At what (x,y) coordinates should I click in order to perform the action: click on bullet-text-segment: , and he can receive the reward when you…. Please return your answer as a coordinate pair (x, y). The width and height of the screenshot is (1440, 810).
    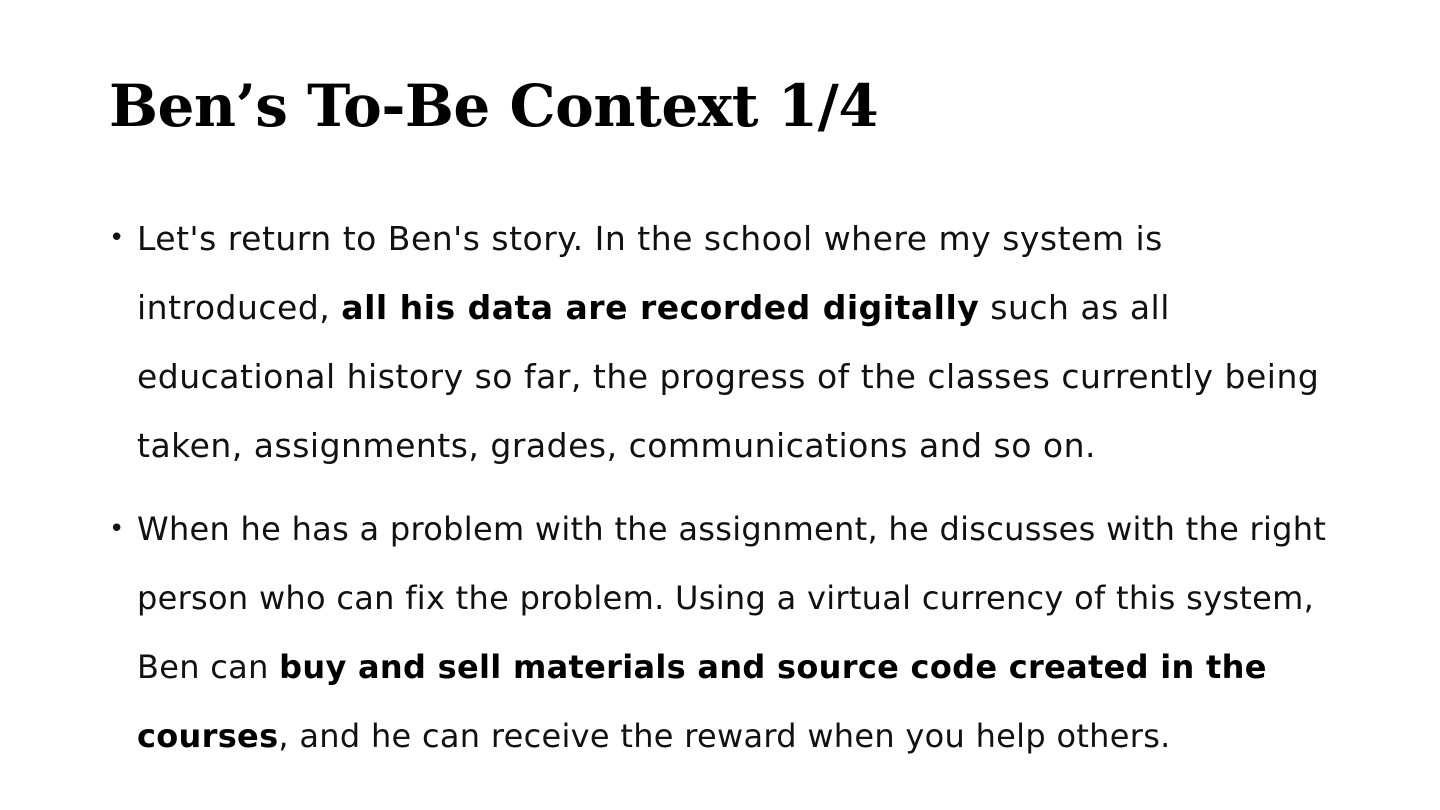
    Looking at the image, I should click on (724, 736).